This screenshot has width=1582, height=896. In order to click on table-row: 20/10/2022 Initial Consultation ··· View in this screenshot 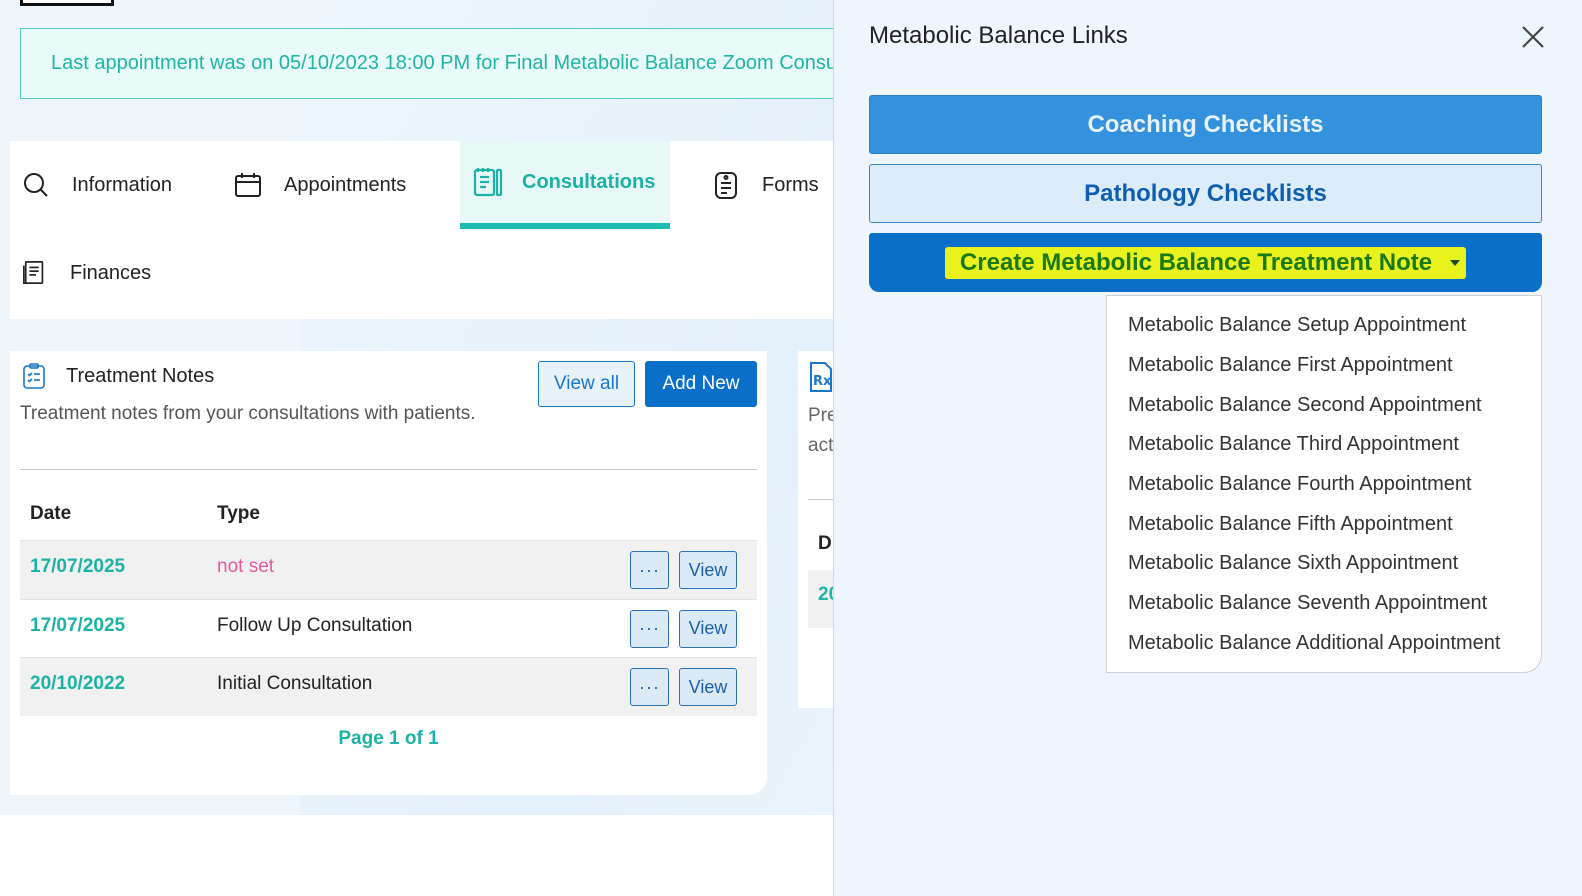, I will do `click(388, 686)`.